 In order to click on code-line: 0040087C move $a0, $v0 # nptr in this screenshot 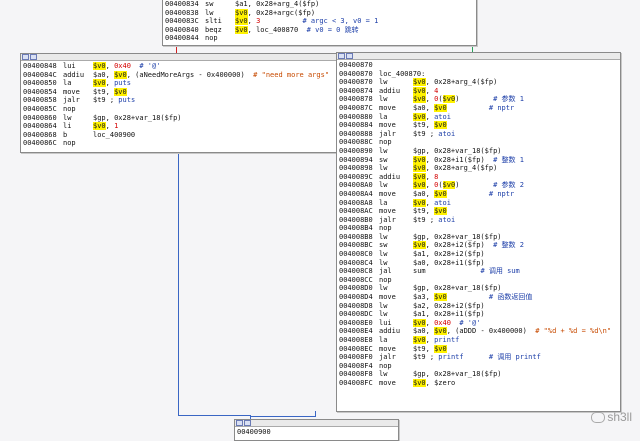, I will do `click(478, 108)`.